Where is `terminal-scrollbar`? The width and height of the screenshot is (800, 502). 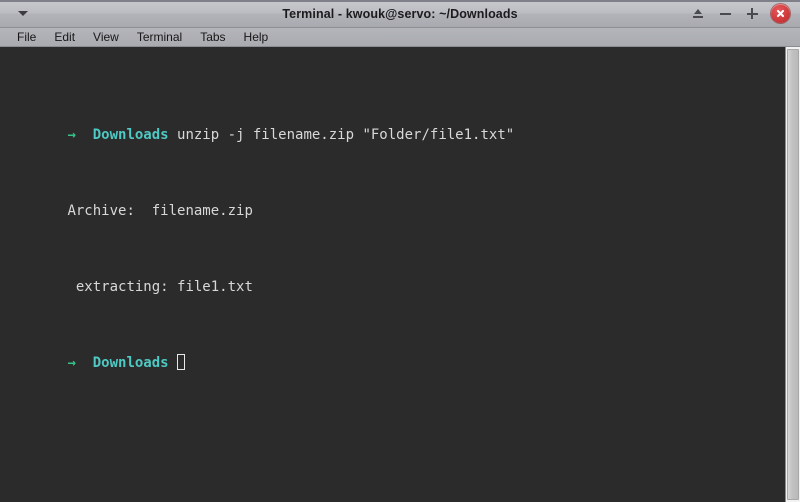
terminal-scrollbar is located at coordinates (792, 274).